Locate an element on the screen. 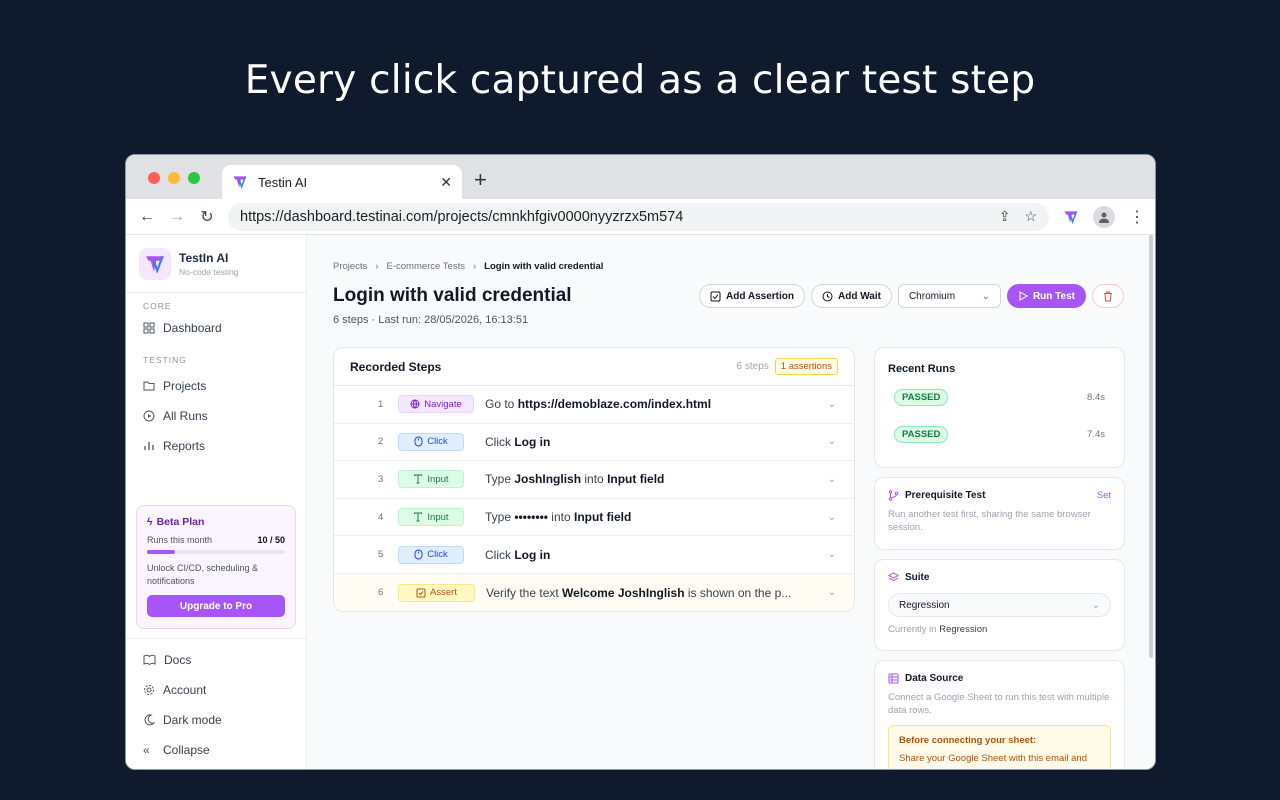  step-target: Input field is located at coordinates (602, 517).